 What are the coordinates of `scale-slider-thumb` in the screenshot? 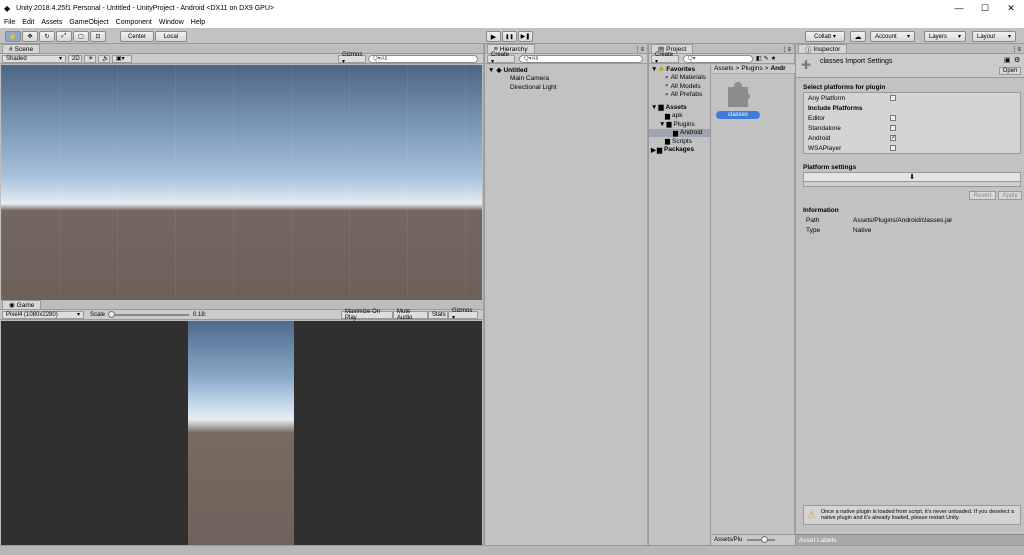 It's located at (112, 314).